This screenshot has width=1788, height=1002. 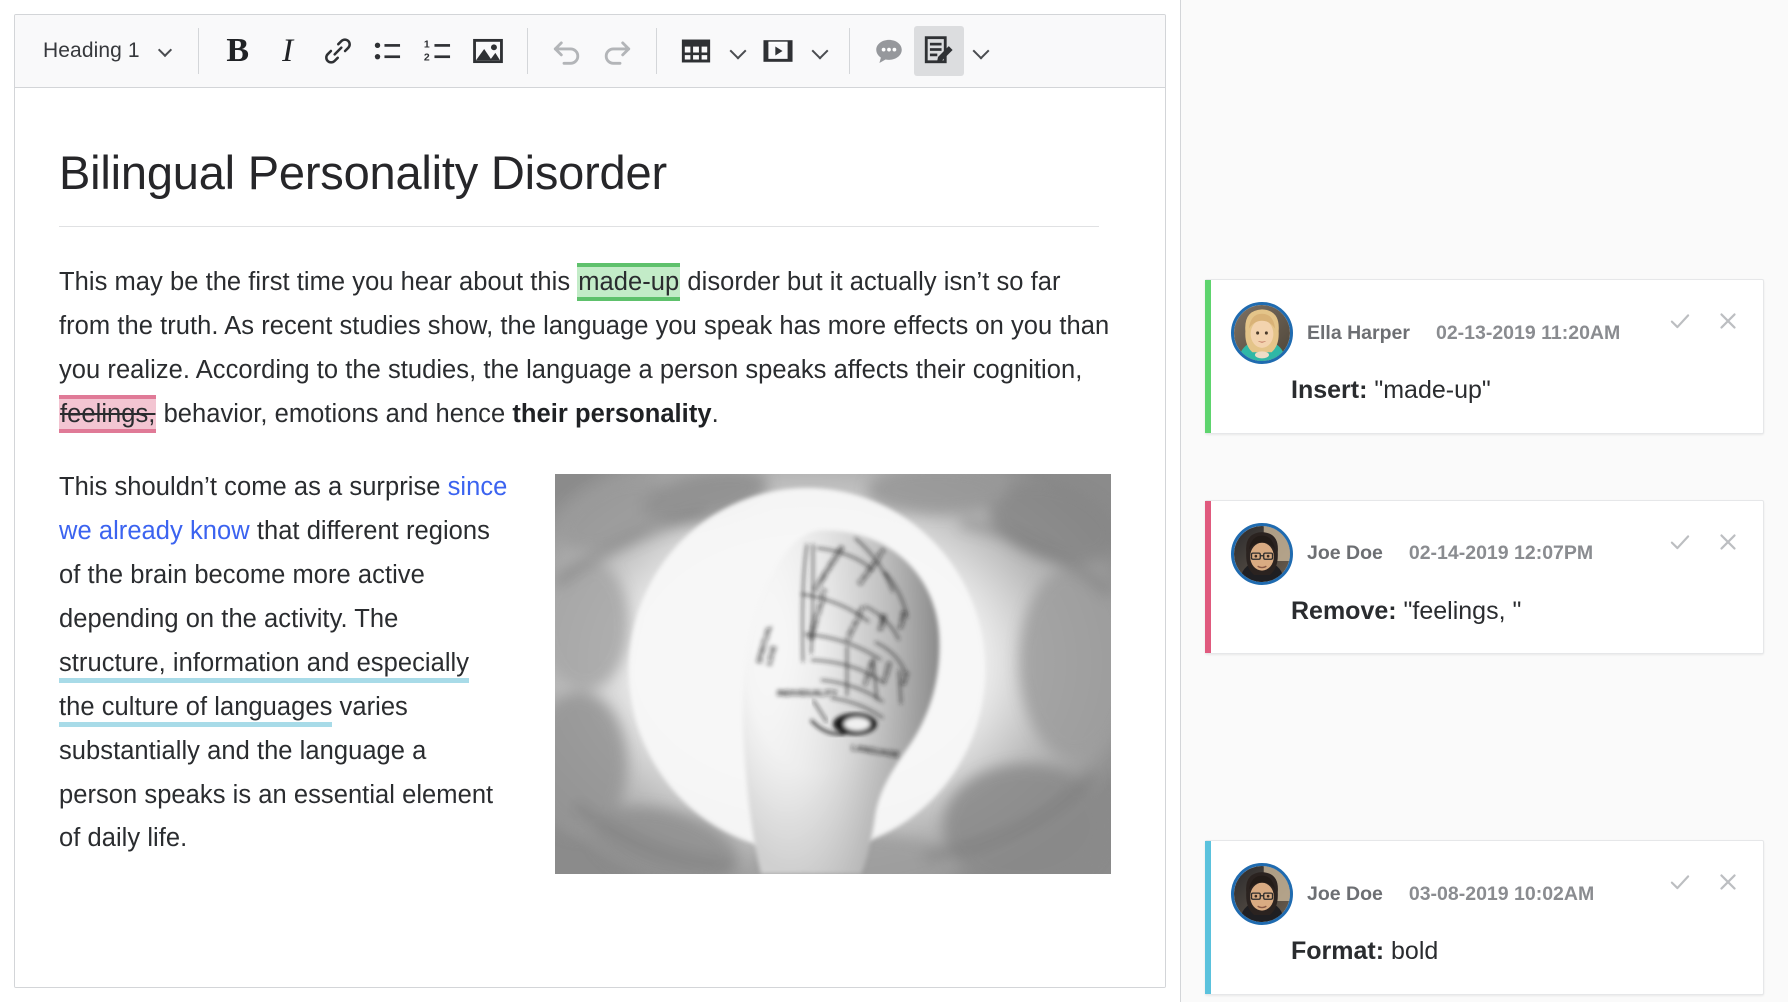 I want to click on change-action-label: Format:, so click(x=1338, y=951).